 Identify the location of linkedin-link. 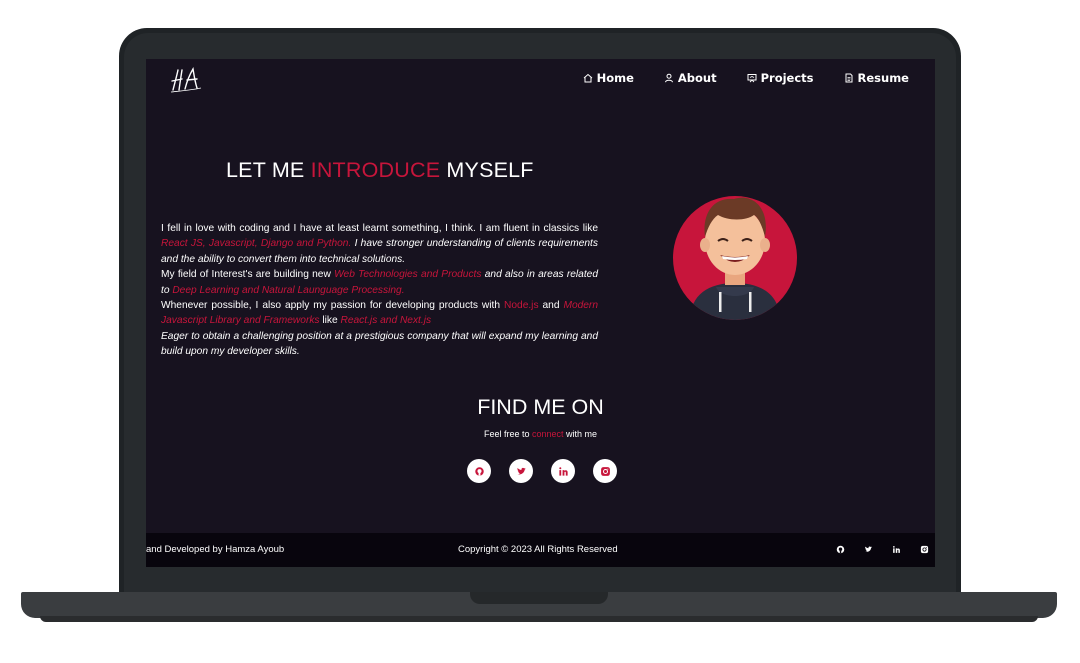
(563, 471).